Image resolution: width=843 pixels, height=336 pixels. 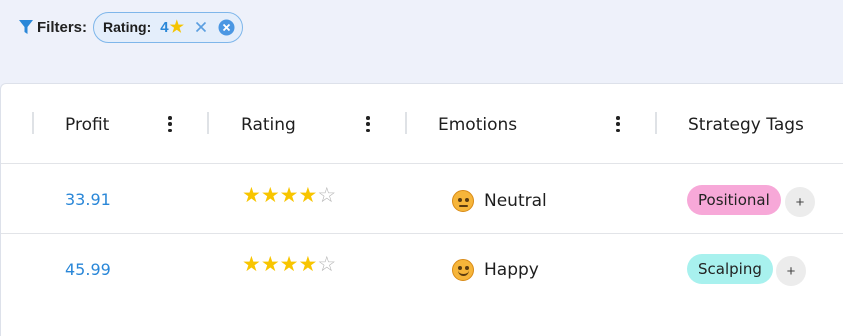 I want to click on strategy-tag: Positional, so click(x=734, y=200).